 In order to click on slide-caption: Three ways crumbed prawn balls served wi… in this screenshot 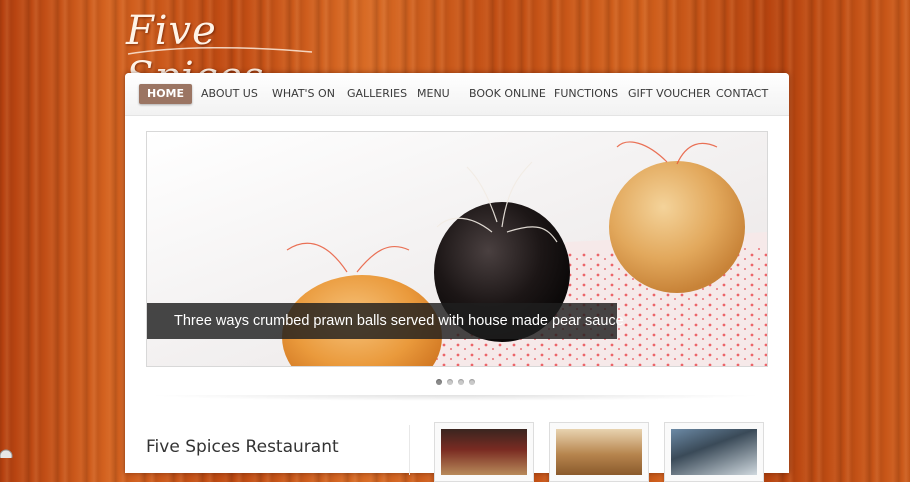, I will do `click(385, 321)`.